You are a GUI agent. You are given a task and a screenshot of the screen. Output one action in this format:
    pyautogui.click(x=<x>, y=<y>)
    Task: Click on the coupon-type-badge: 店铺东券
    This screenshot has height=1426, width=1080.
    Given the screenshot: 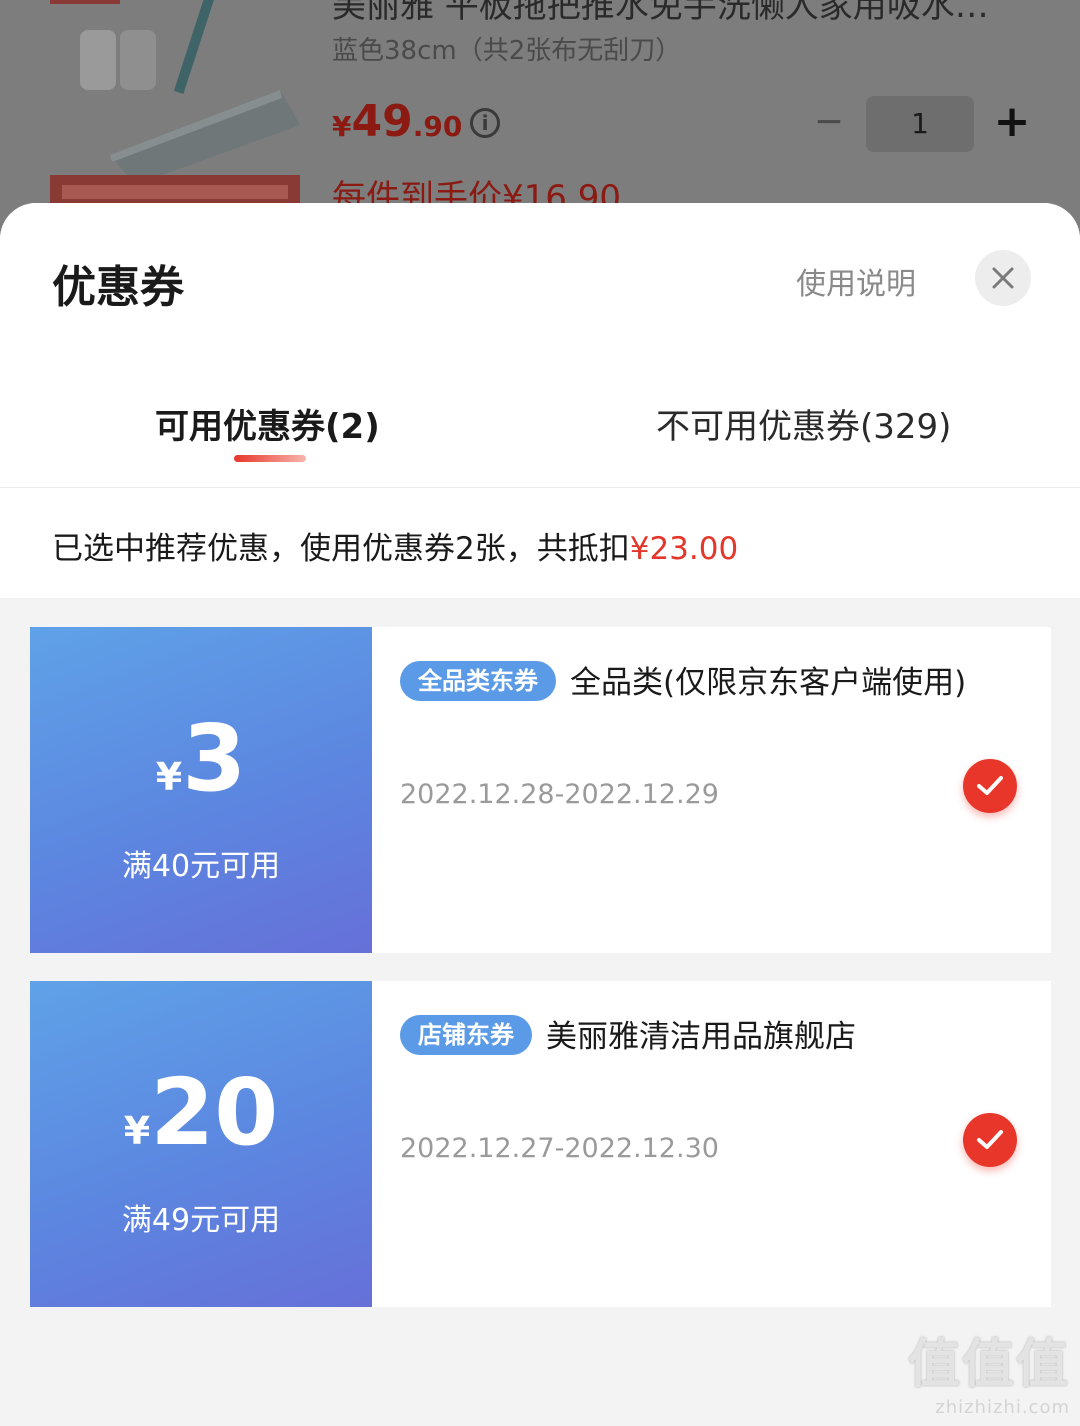 What is the action you would take?
    pyautogui.click(x=466, y=1035)
    